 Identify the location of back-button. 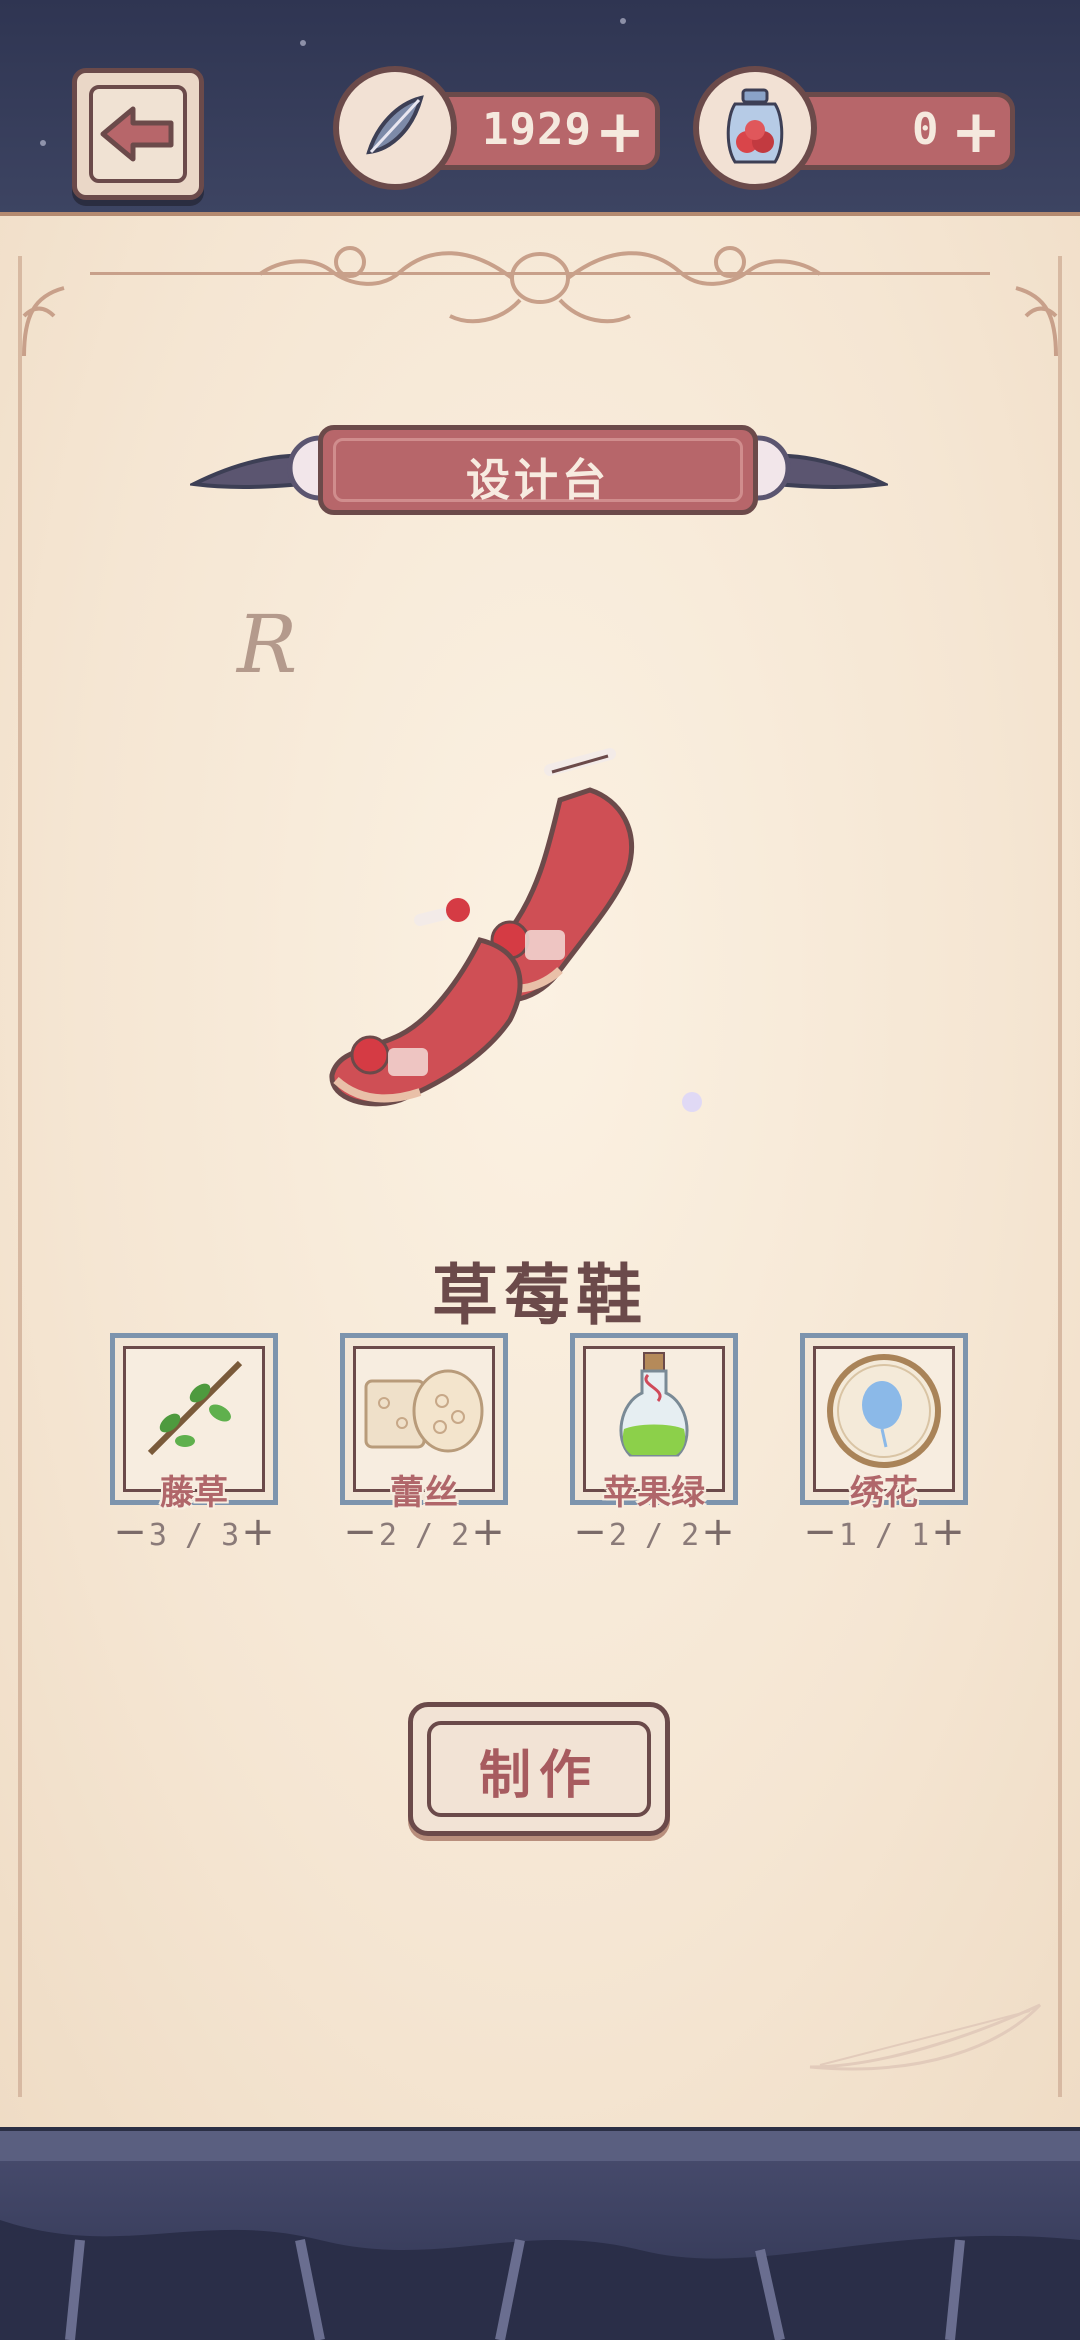
(138, 134).